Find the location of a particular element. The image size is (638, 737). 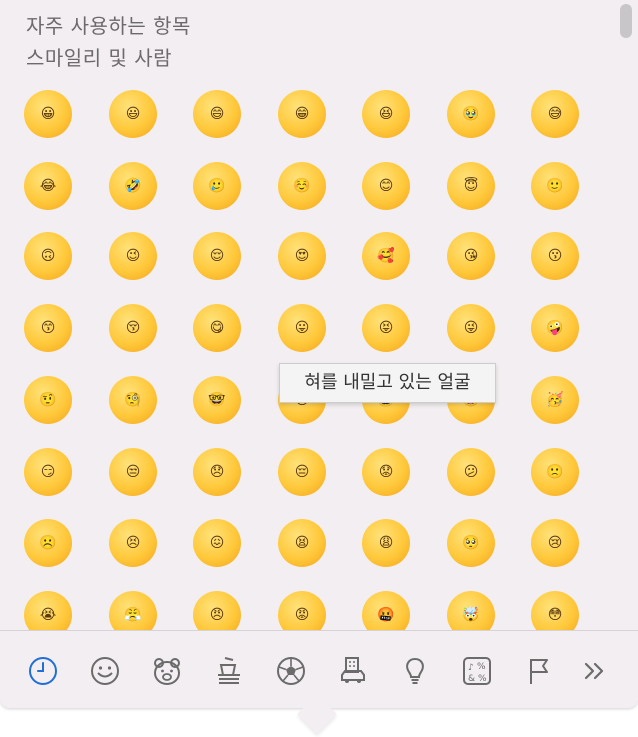

emoji-face: 😩 is located at coordinates (386, 543).